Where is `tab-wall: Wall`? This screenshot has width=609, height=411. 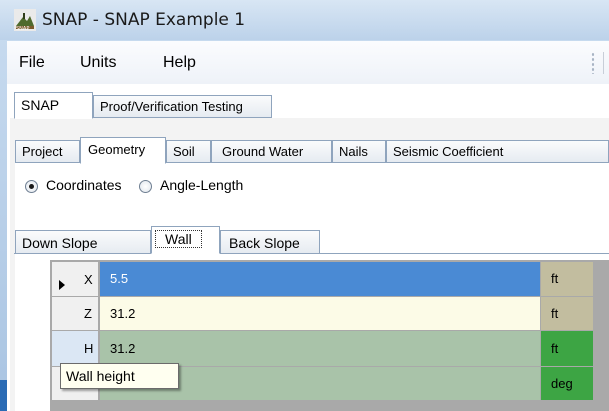
tab-wall: Wall is located at coordinates (185, 240).